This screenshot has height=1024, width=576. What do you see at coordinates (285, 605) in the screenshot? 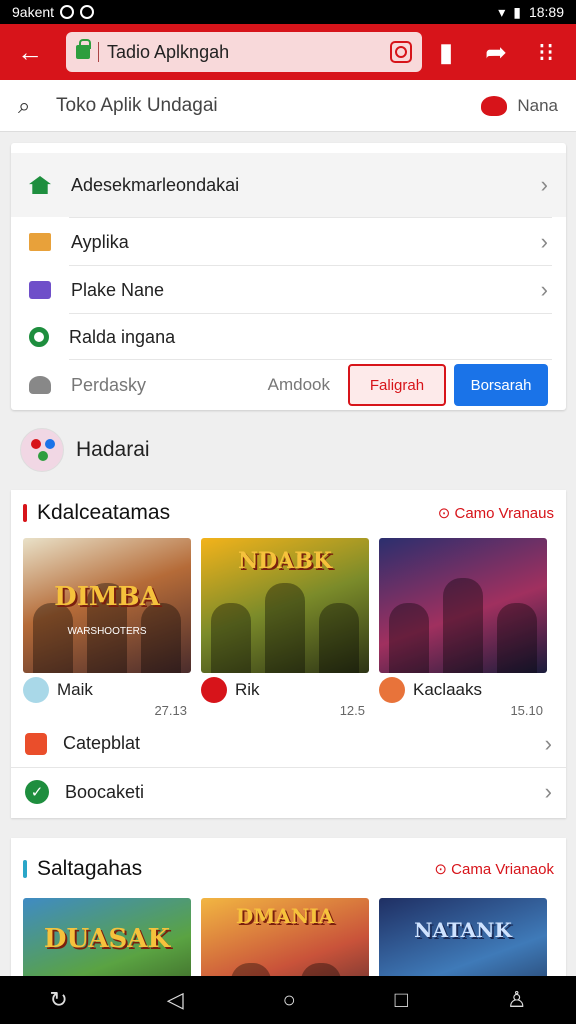
I see `app-tile-image: NDABK` at bounding box center [285, 605].